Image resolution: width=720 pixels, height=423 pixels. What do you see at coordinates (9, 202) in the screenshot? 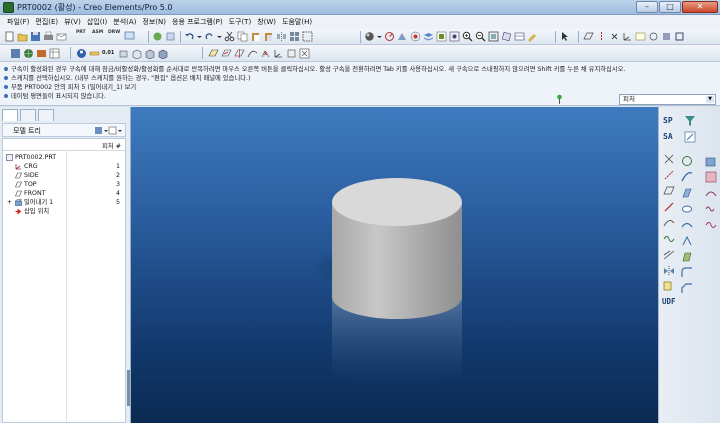
I see `expand-toggle: +` at bounding box center [9, 202].